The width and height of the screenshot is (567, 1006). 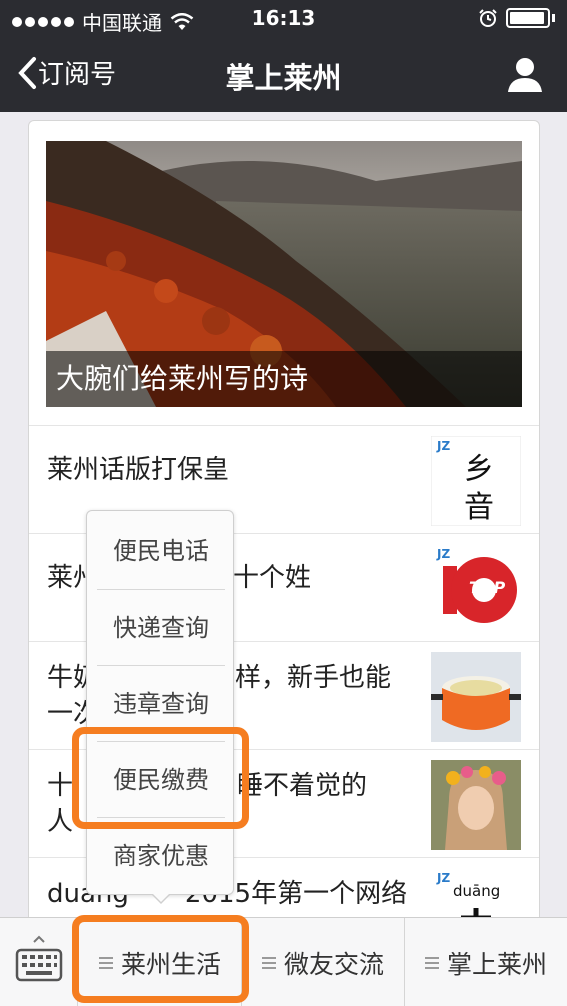 I want to click on submenu-popup: 便民电话 快递查询 违章查询 便民缴费 商家优惠, so click(x=160, y=707).